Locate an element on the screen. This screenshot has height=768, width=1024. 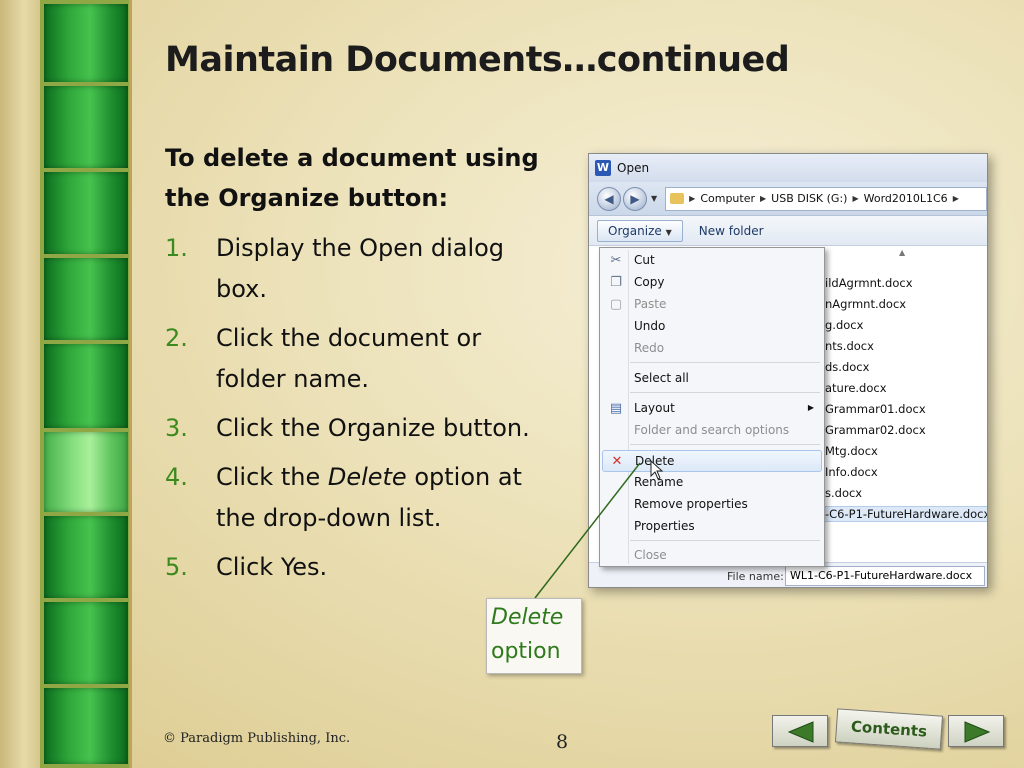
dialog-titlebar: W Open is located at coordinates (788, 168).